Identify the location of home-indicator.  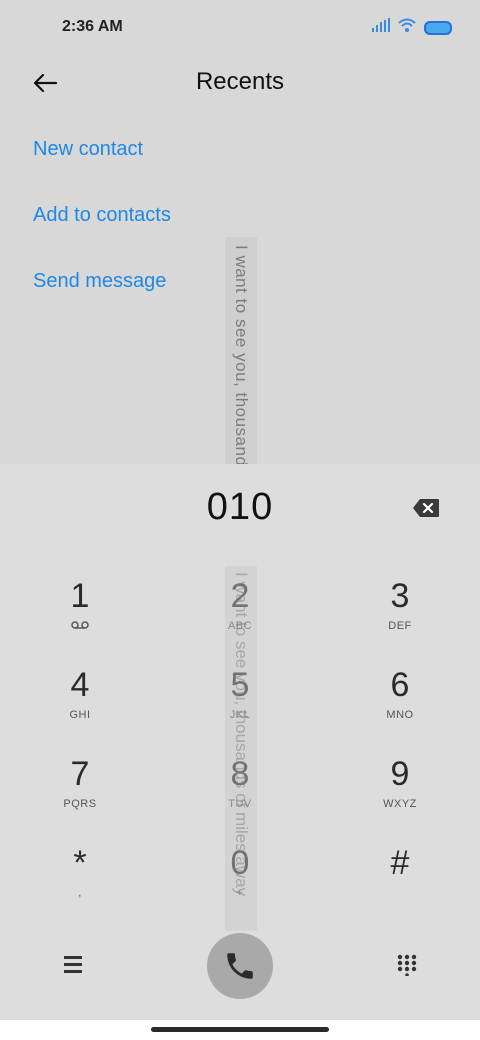
(240, 1029).